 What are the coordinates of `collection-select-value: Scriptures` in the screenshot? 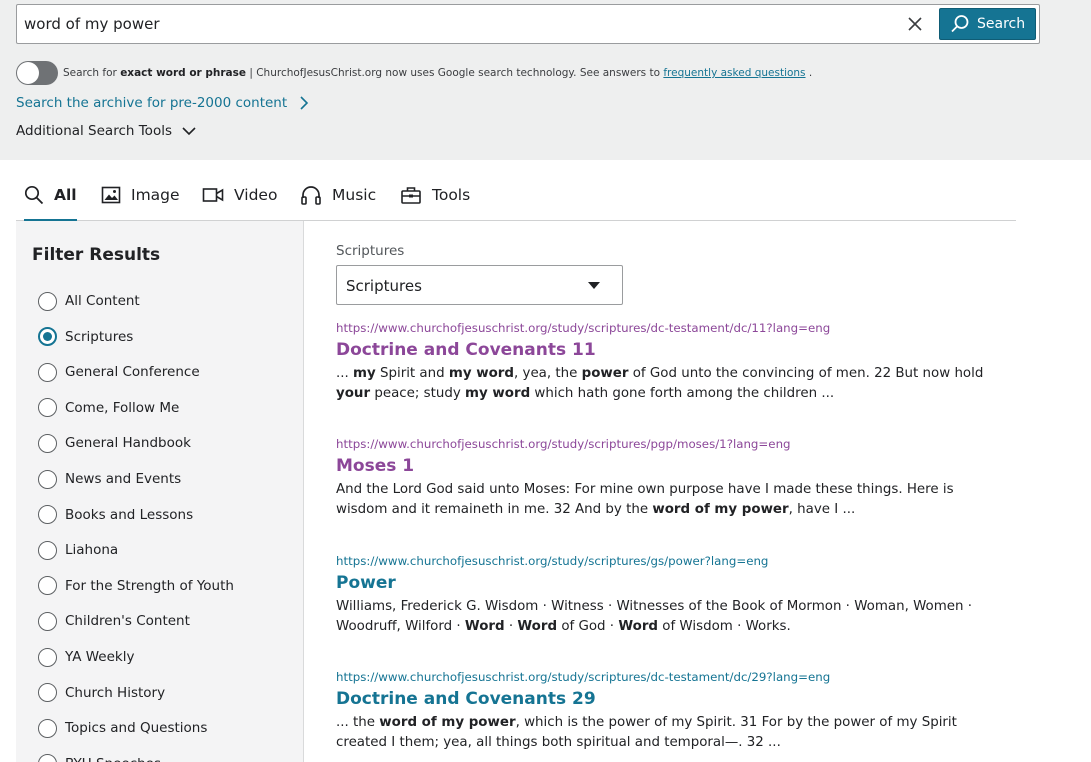 It's located at (384, 286).